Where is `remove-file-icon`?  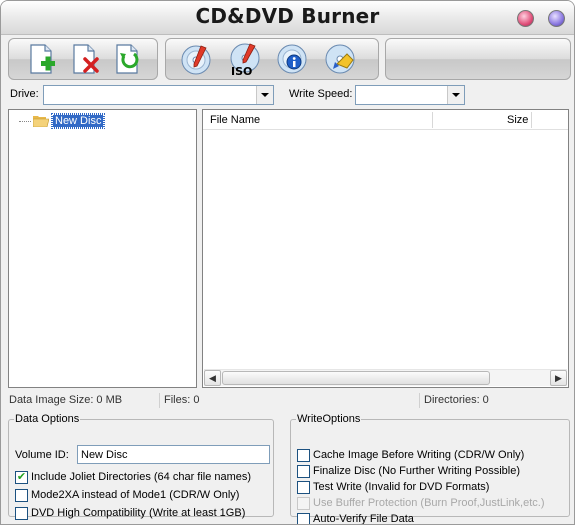
remove-file-icon is located at coordinates (86, 59).